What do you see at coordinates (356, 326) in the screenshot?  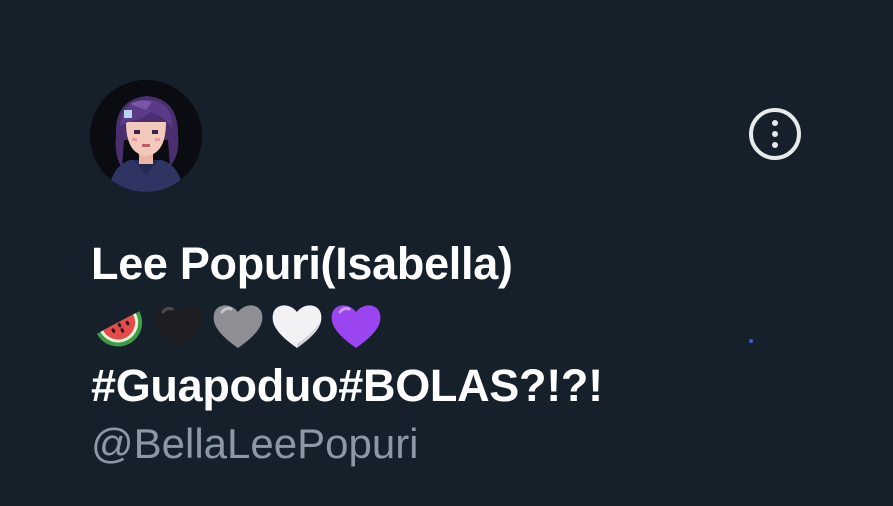 I see `purple-heart-emoji` at bounding box center [356, 326].